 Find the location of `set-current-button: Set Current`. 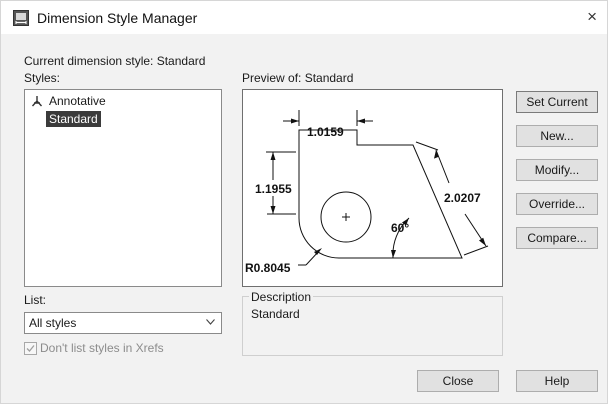

set-current-button: Set Current is located at coordinates (557, 102).